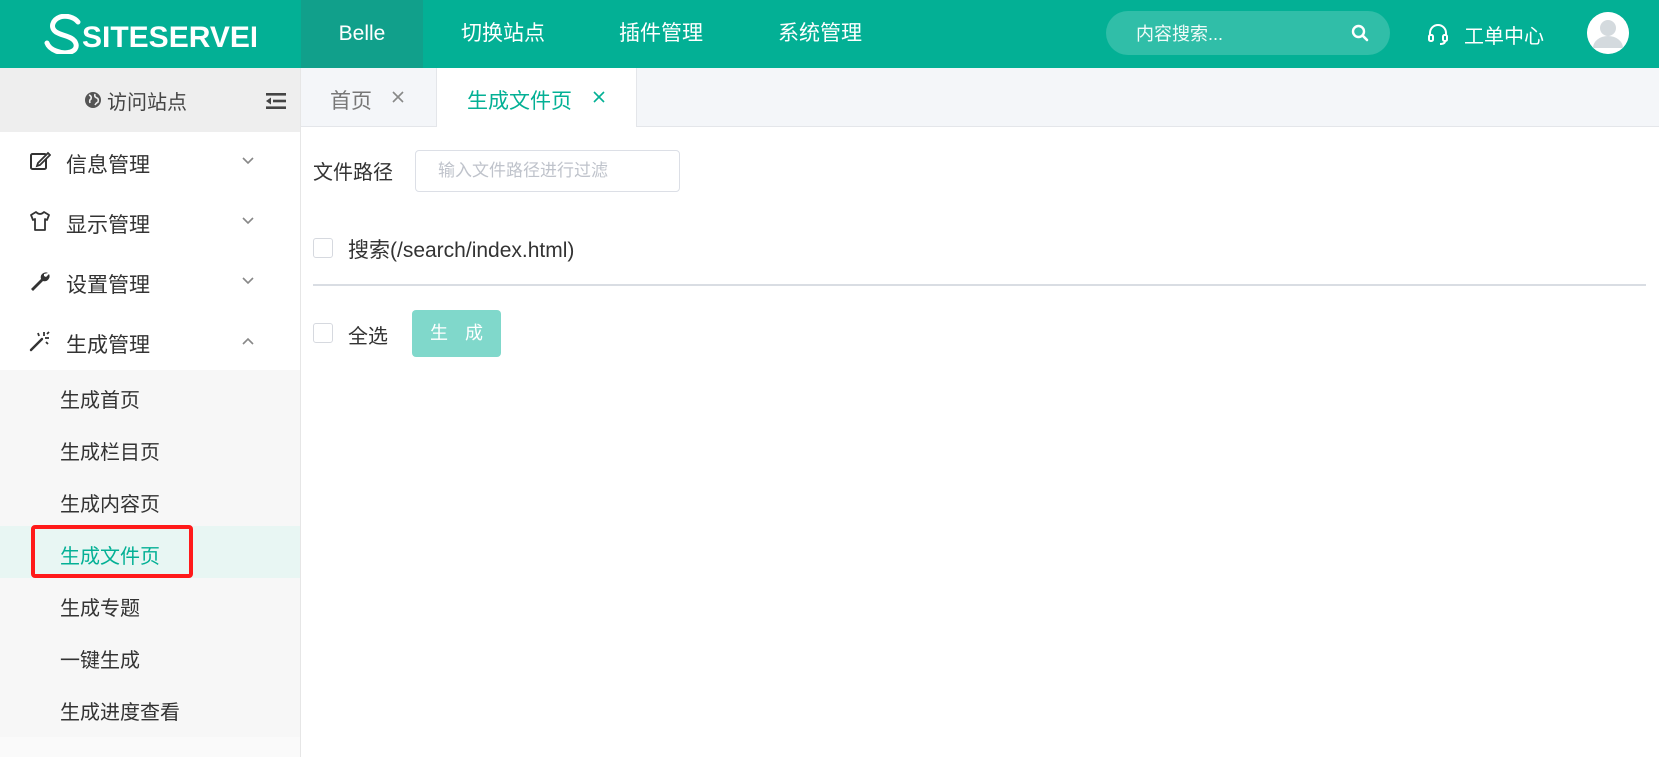 This screenshot has height=757, width=1659. I want to click on menu-display-management: 显示管理, so click(150, 222).